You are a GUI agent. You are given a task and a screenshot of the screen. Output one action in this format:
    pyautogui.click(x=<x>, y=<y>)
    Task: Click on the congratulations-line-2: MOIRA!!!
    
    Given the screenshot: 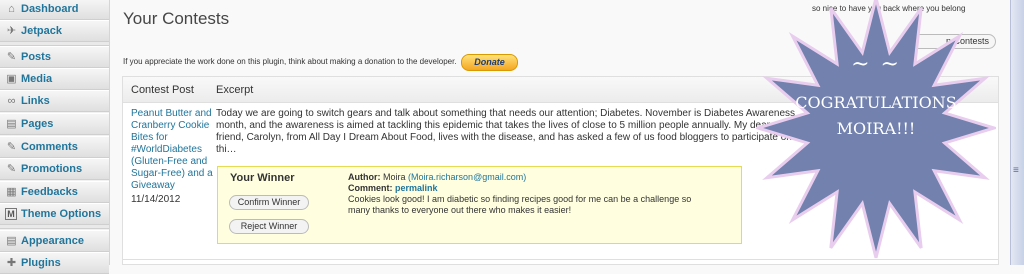 What is the action you would take?
    pyautogui.click(x=876, y=128)
    